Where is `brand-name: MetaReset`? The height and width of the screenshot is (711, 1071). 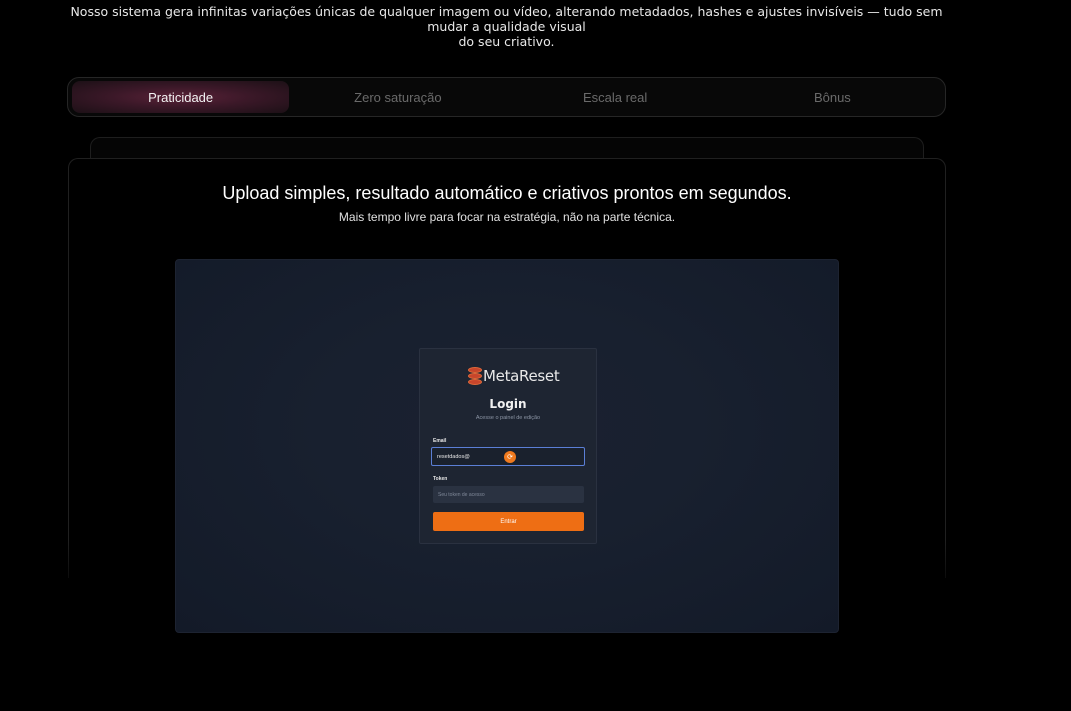 brand-name: MetaReset is located at coordinates (521, 376).